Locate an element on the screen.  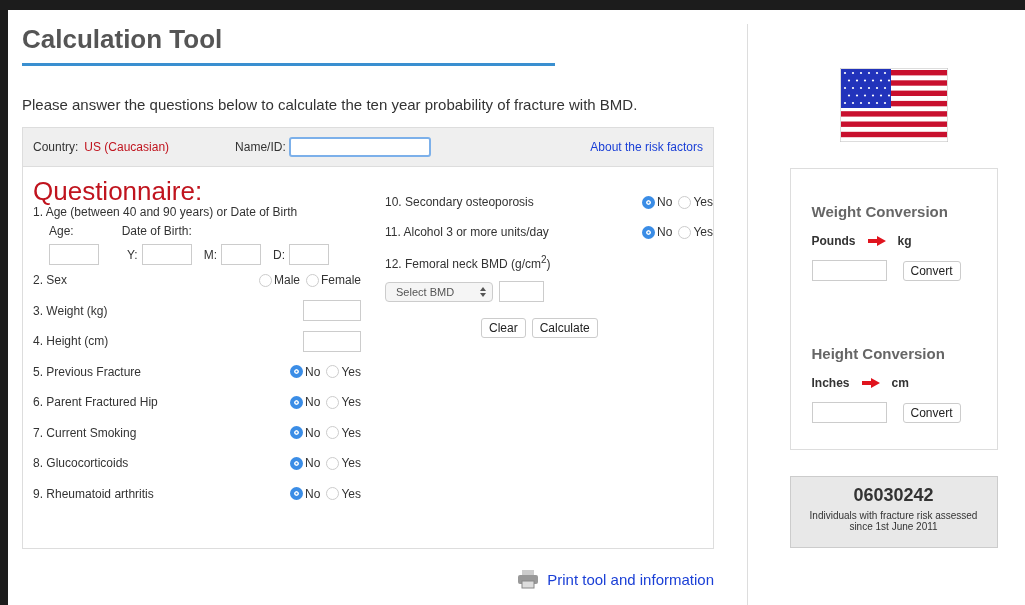
question-label: 6. Parent Fractured Hip is located at coordinates (95, 402).